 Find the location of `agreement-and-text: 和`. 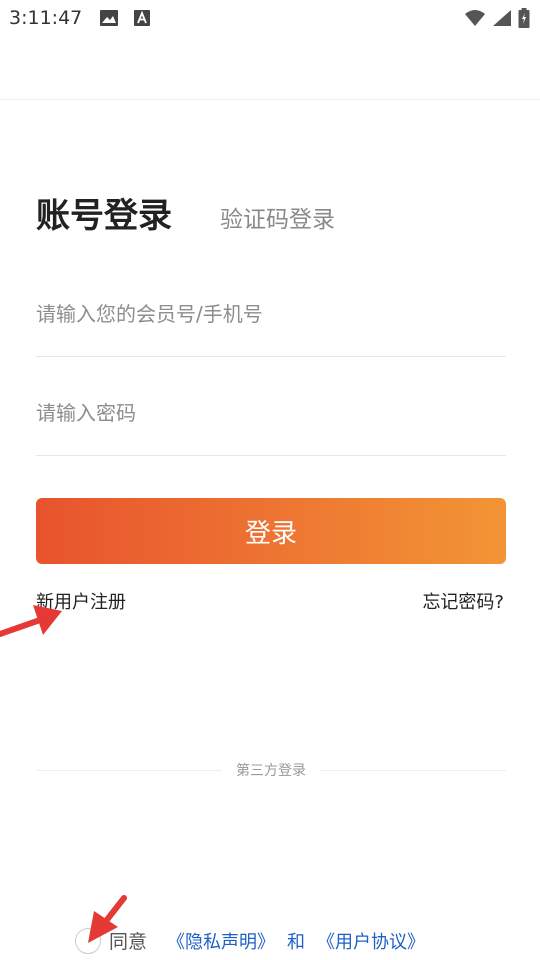

agreement-and-text: 和 is located at coordinates (296, 942).